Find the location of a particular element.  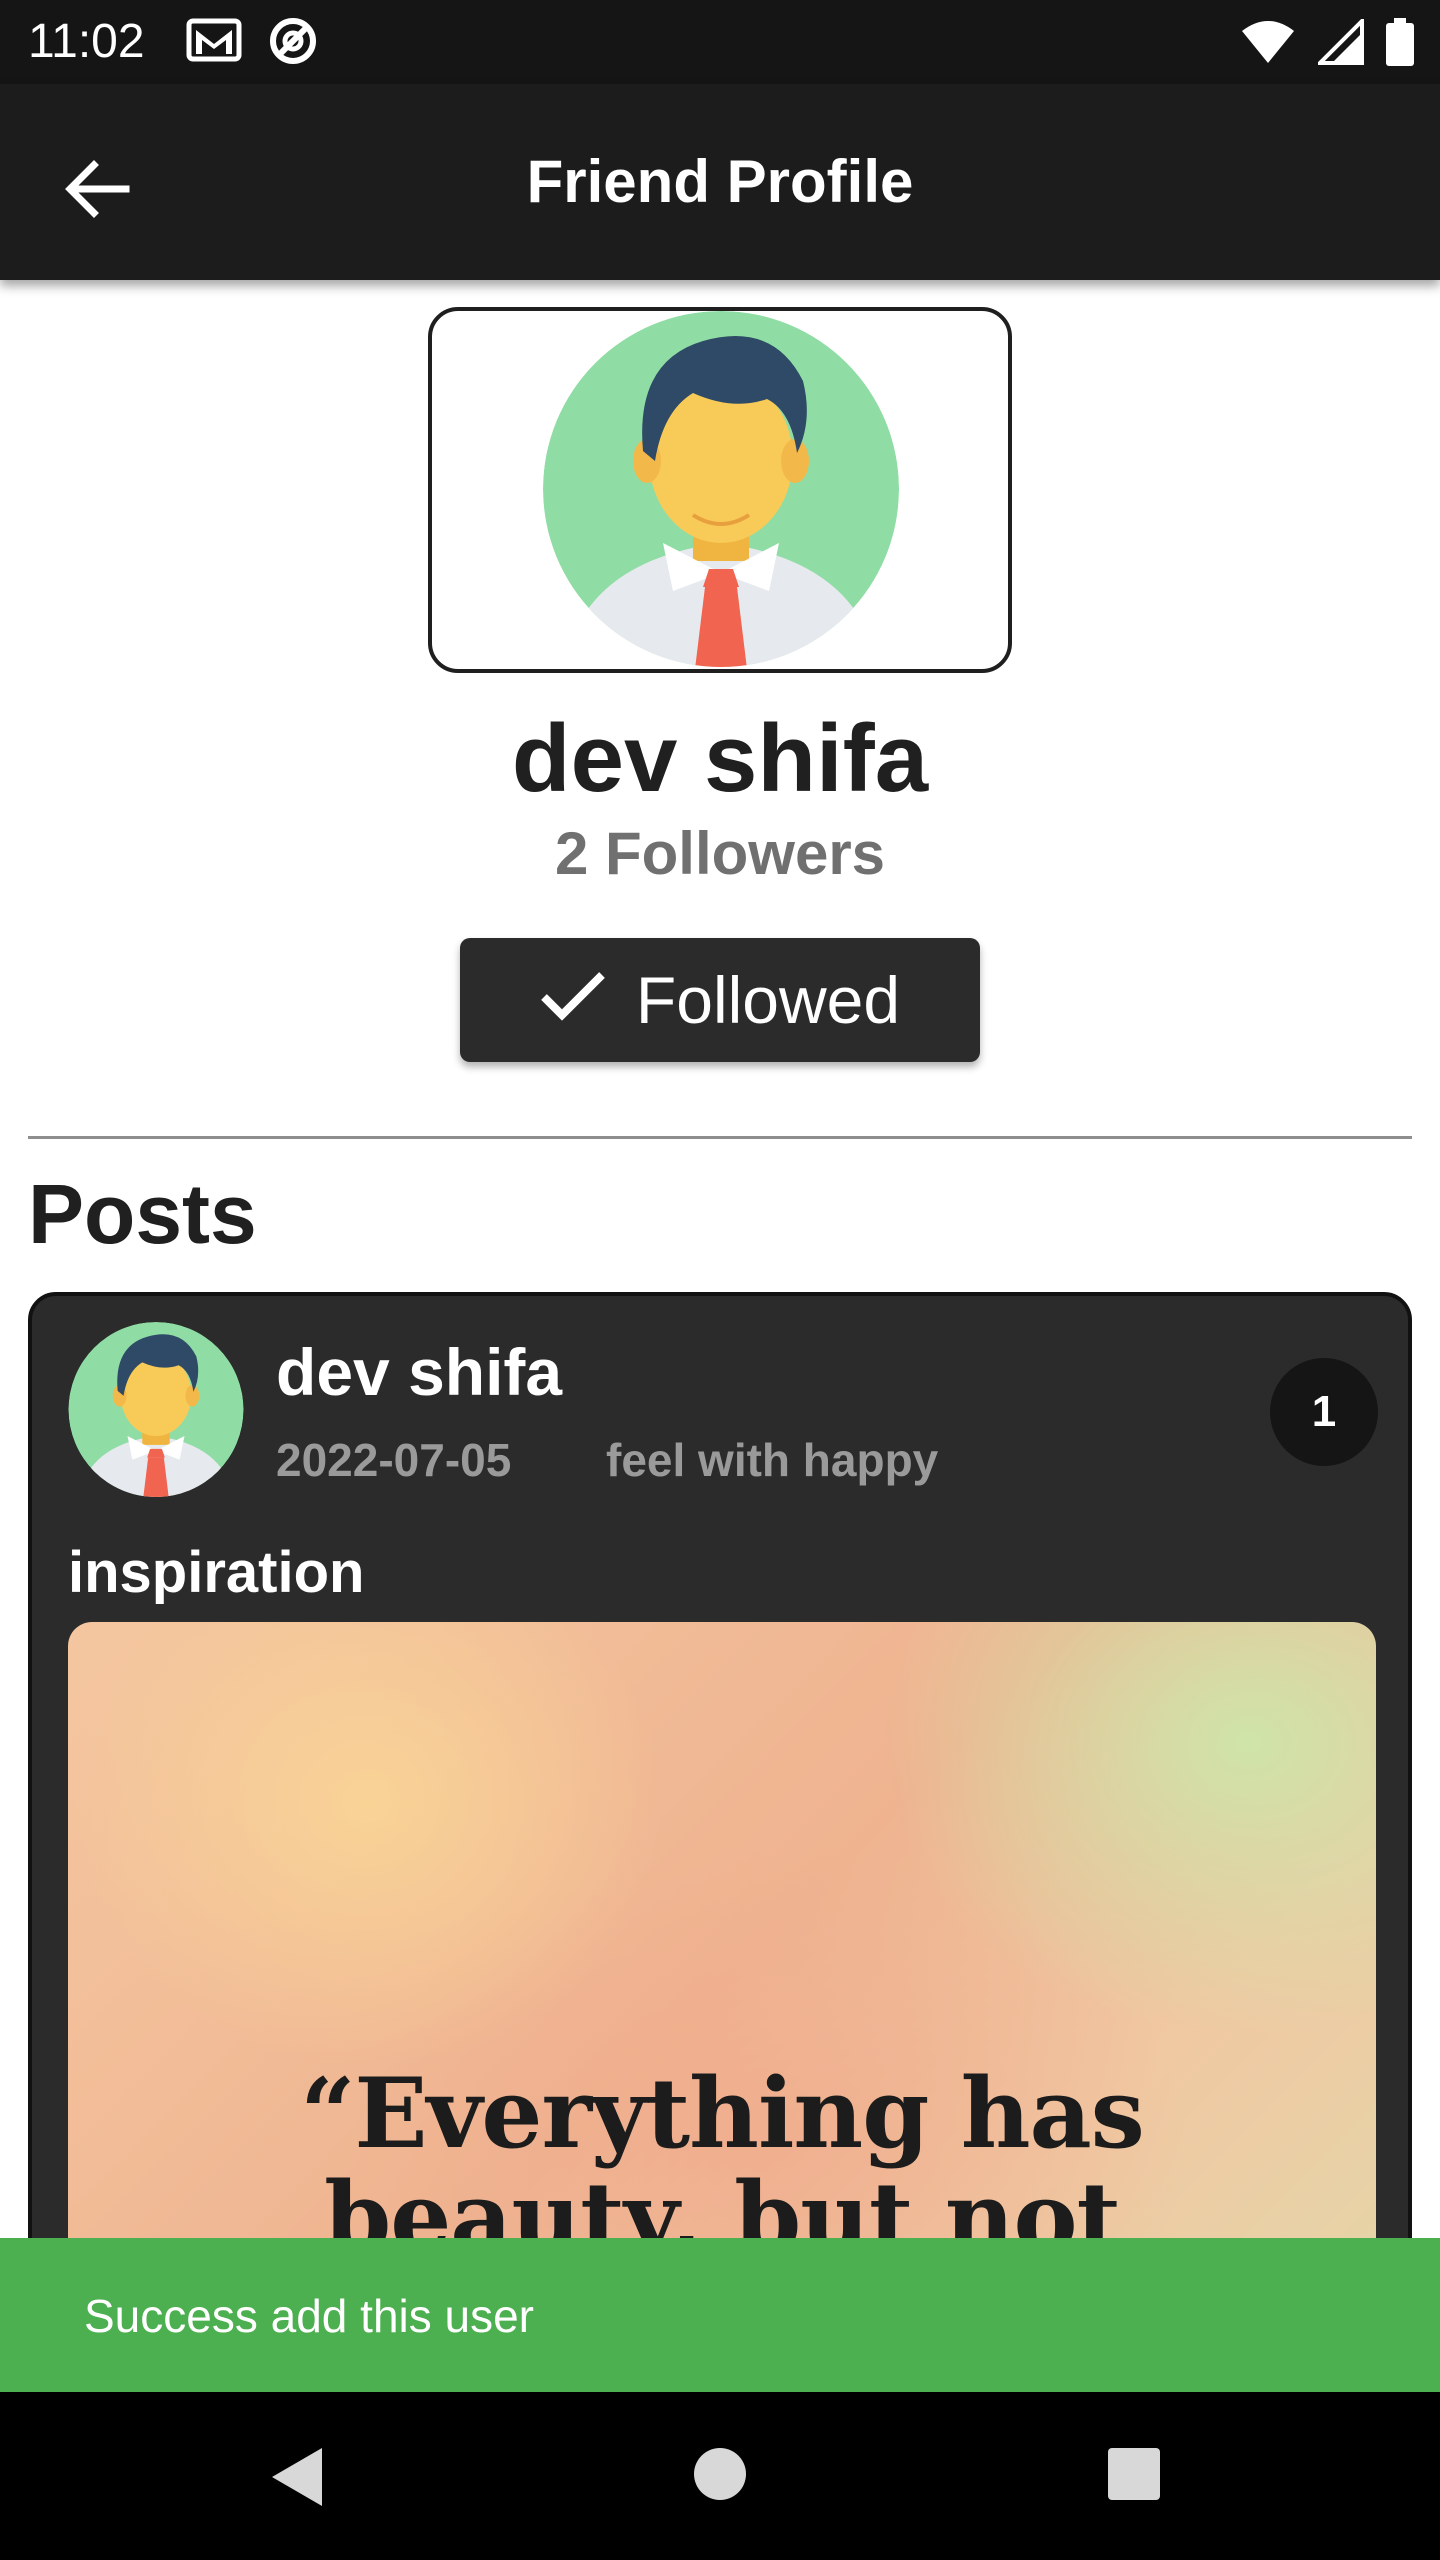

nav-recents-button is located at coordinates (1134, 2474).